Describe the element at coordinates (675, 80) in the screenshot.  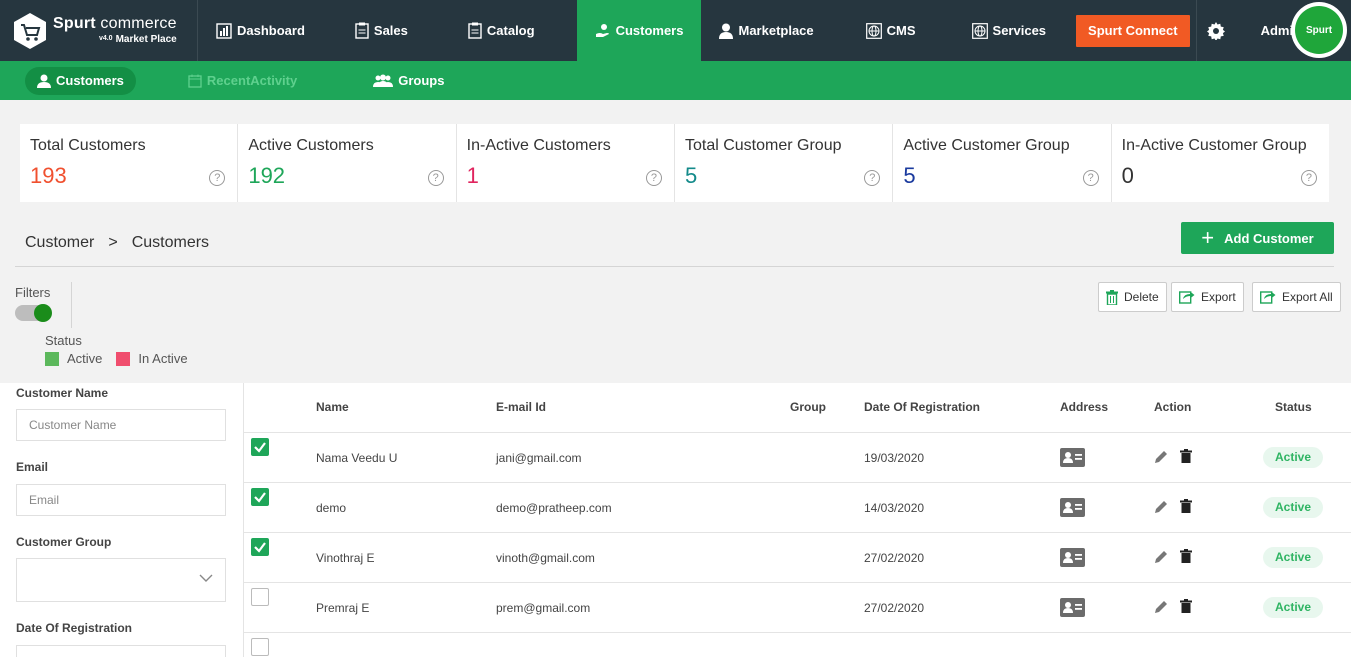
I see `sub-navbar: Customers RecentActivity Groups` at that location.